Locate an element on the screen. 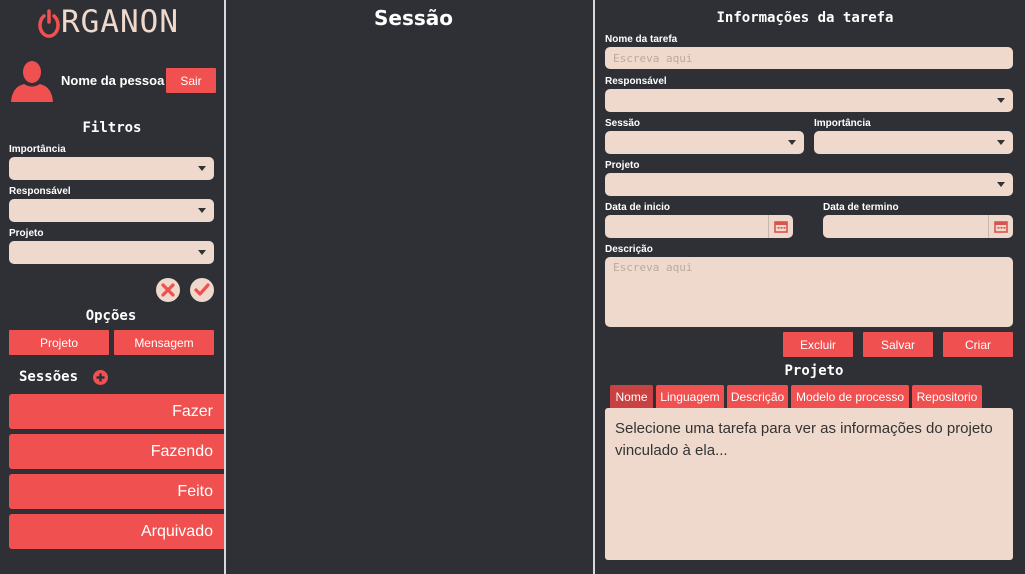 Image resolution: width=1025 pixels, height=574 pixels. task-name-label: Nome da tarefa is located at coordinates (641, 39).